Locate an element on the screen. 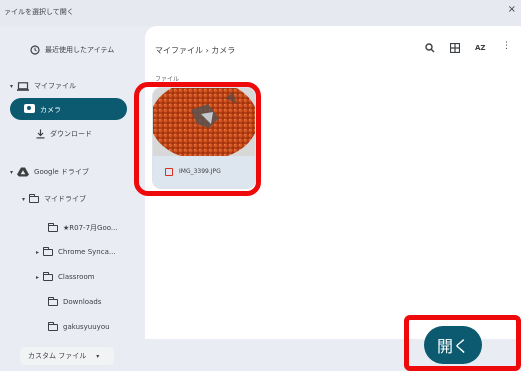 Image resolution: width=521 pixels, height=371 pixels. file-type-filter-dropdown: カスタム ファイル ▾ is located at coordinates (67, 356).